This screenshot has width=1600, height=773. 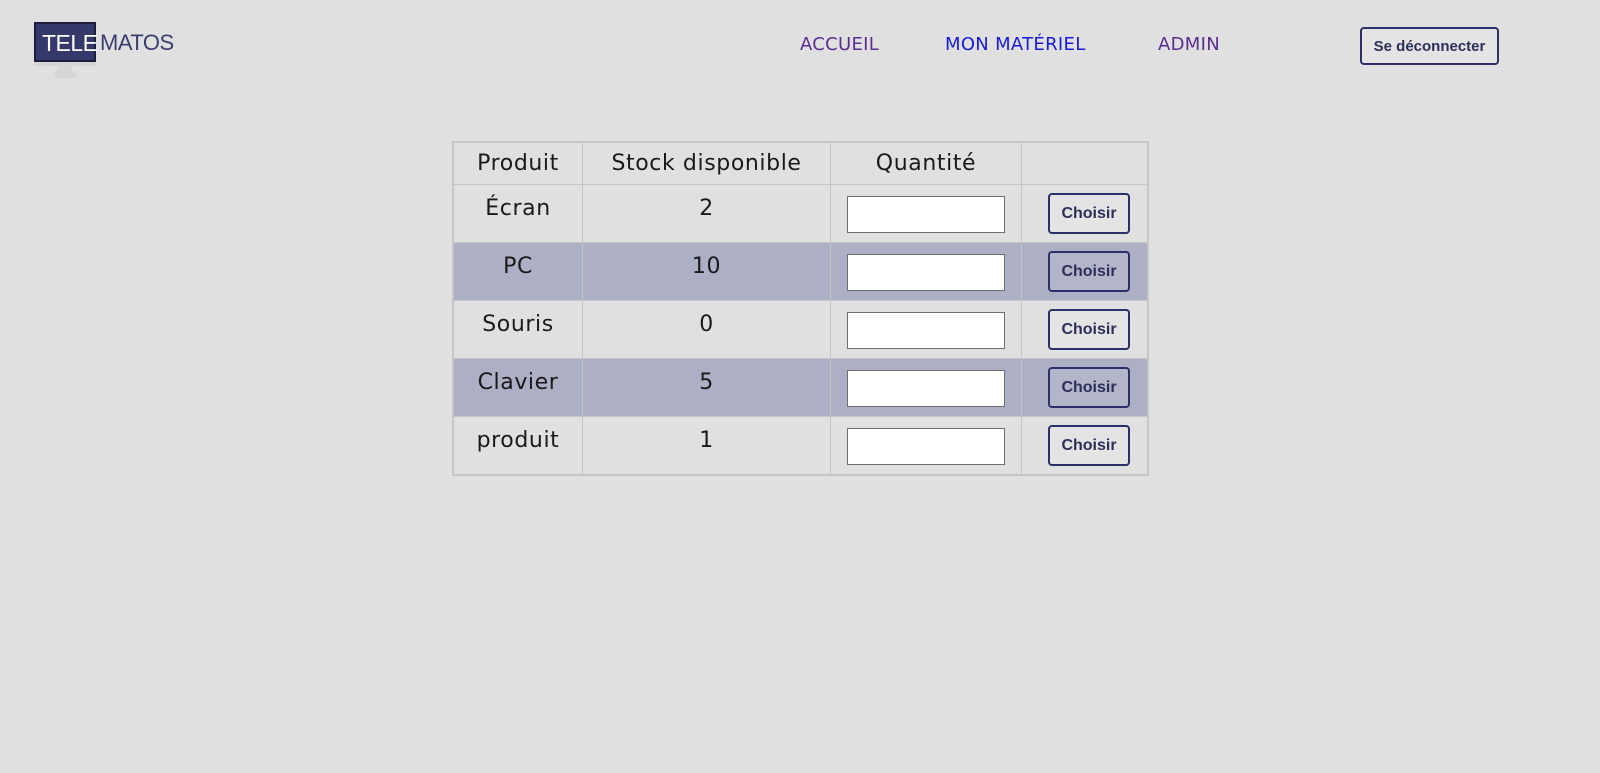 I want to click on product-name-cell: Écran, so click(x=517, y=213).